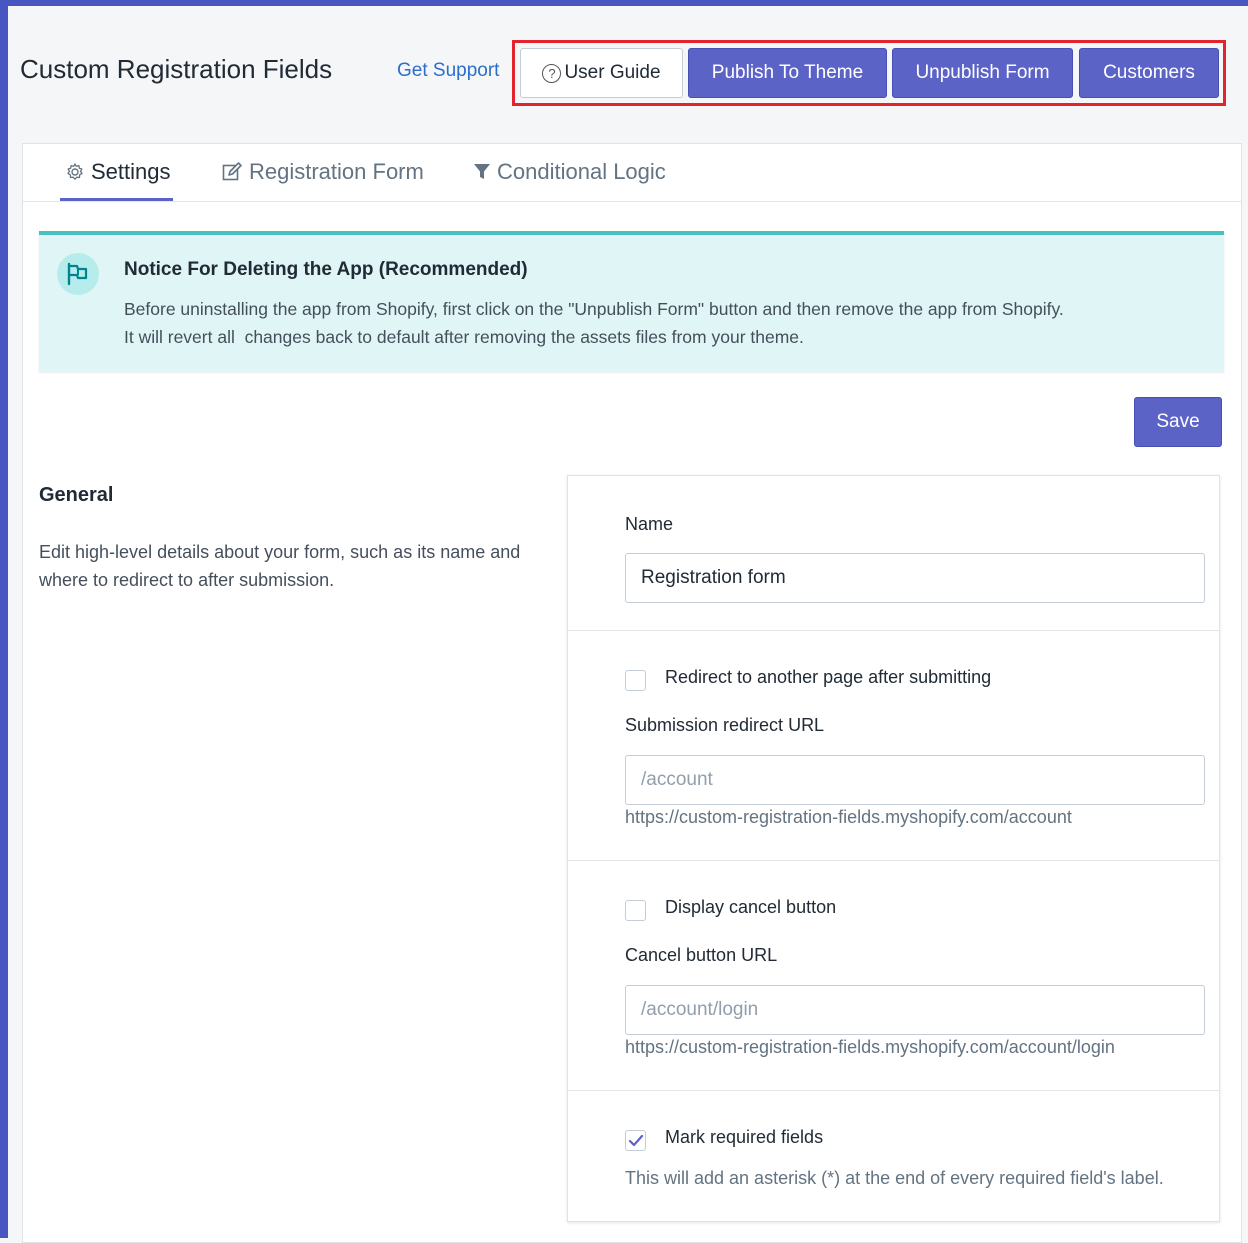  What do you see at coordinates (982, 73) in the screenshot?
I see `unpublish-form-button: Unpublish Form` at bounding box center [982, 73].